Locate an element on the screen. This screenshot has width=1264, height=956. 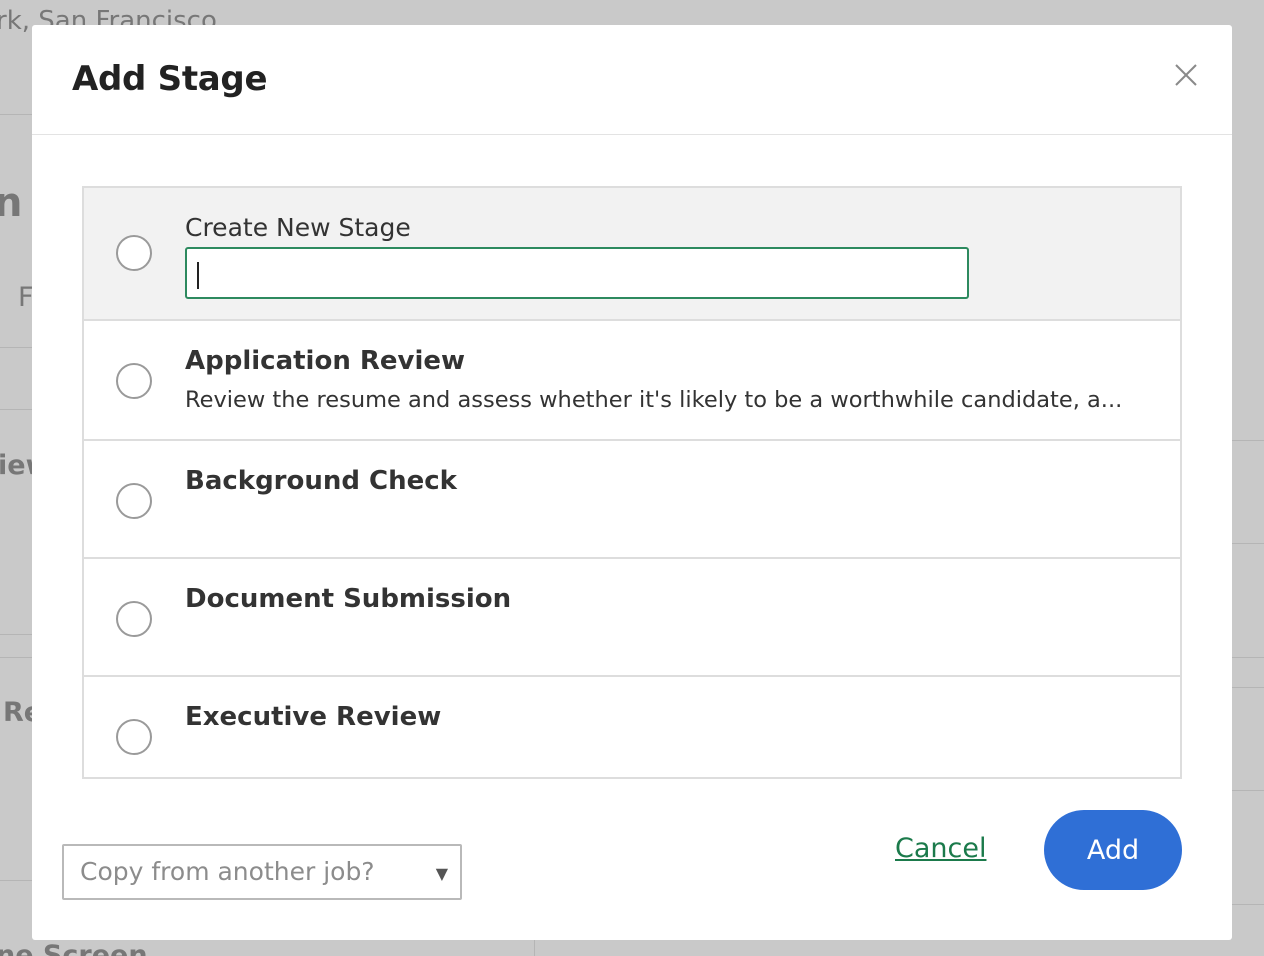
new-stage-name-input is located at coordinates (577, 273).